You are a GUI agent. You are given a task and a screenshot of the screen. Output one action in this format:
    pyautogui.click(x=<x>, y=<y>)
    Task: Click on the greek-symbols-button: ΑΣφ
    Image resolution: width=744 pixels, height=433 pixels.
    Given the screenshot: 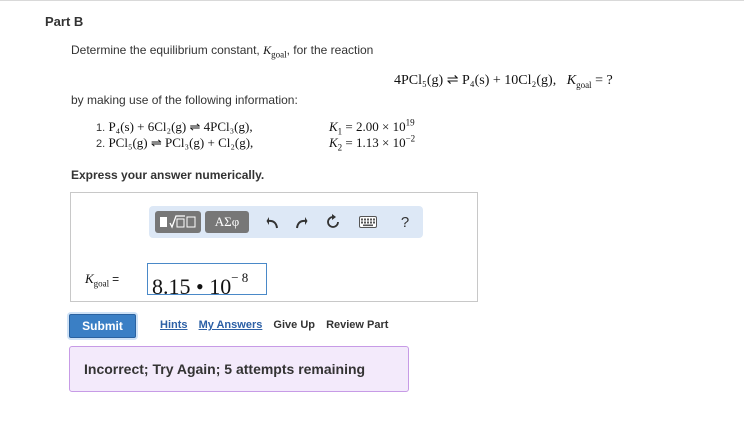 What is the action you would take?
    pyautogui.click(x=227, y=222)
    